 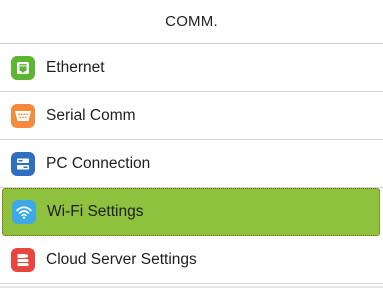 What do you see at coordinates (24, 212) in the screenshot?
I see `wifi-icon` at bounding box center [24, 212].